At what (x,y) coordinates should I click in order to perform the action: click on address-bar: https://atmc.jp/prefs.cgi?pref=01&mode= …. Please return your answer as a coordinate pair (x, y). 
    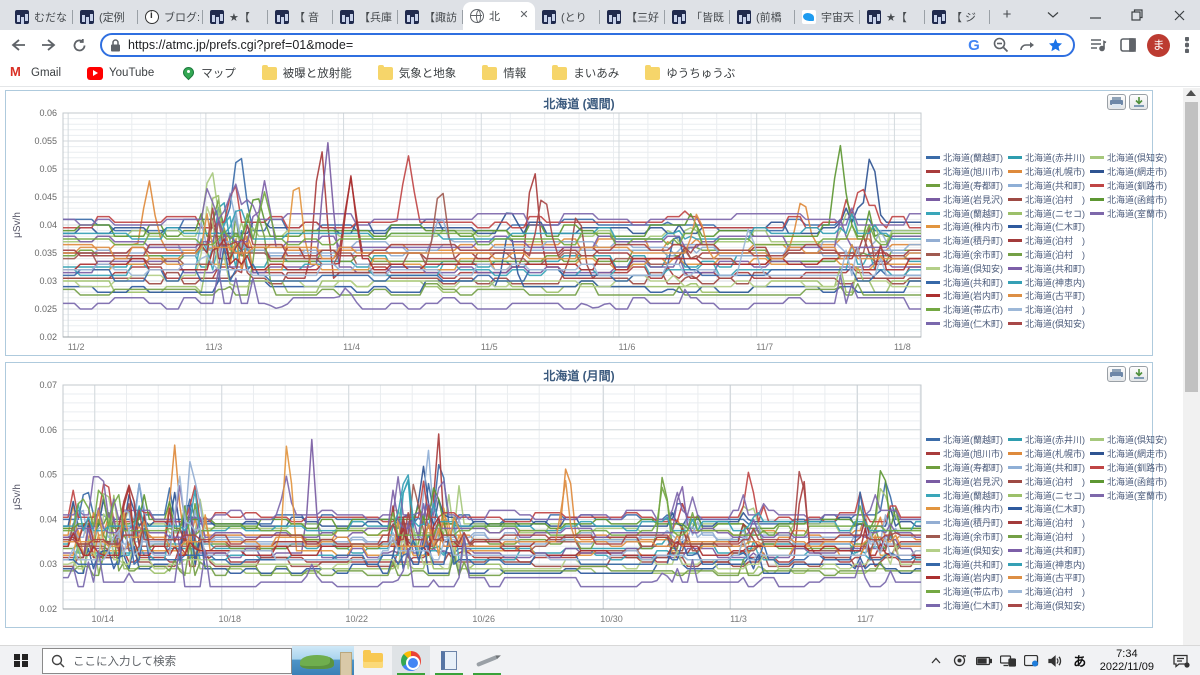
    Looking at the image, I should click on (588, 45).